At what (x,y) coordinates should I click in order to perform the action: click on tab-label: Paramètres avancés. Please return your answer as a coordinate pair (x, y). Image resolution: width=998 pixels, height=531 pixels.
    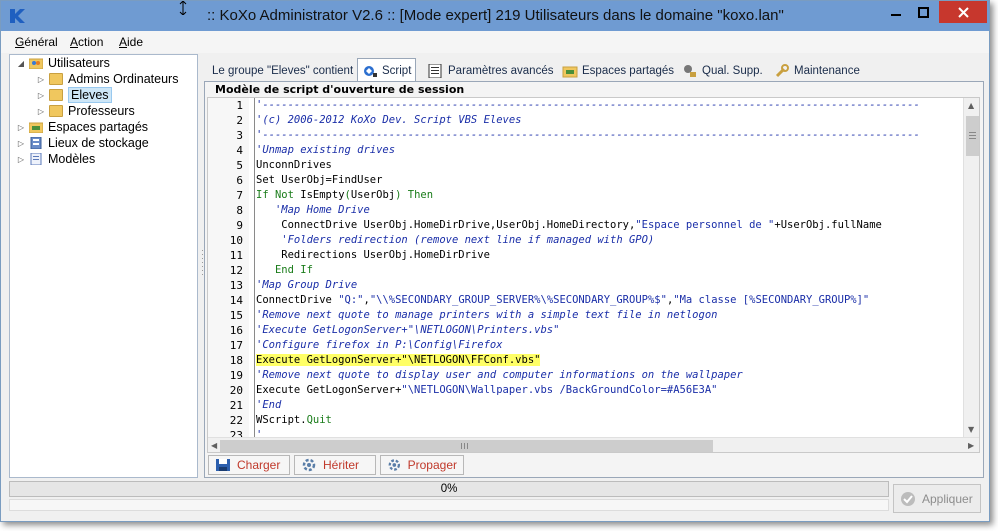
    Looking at the image, I should click on (501, 71).